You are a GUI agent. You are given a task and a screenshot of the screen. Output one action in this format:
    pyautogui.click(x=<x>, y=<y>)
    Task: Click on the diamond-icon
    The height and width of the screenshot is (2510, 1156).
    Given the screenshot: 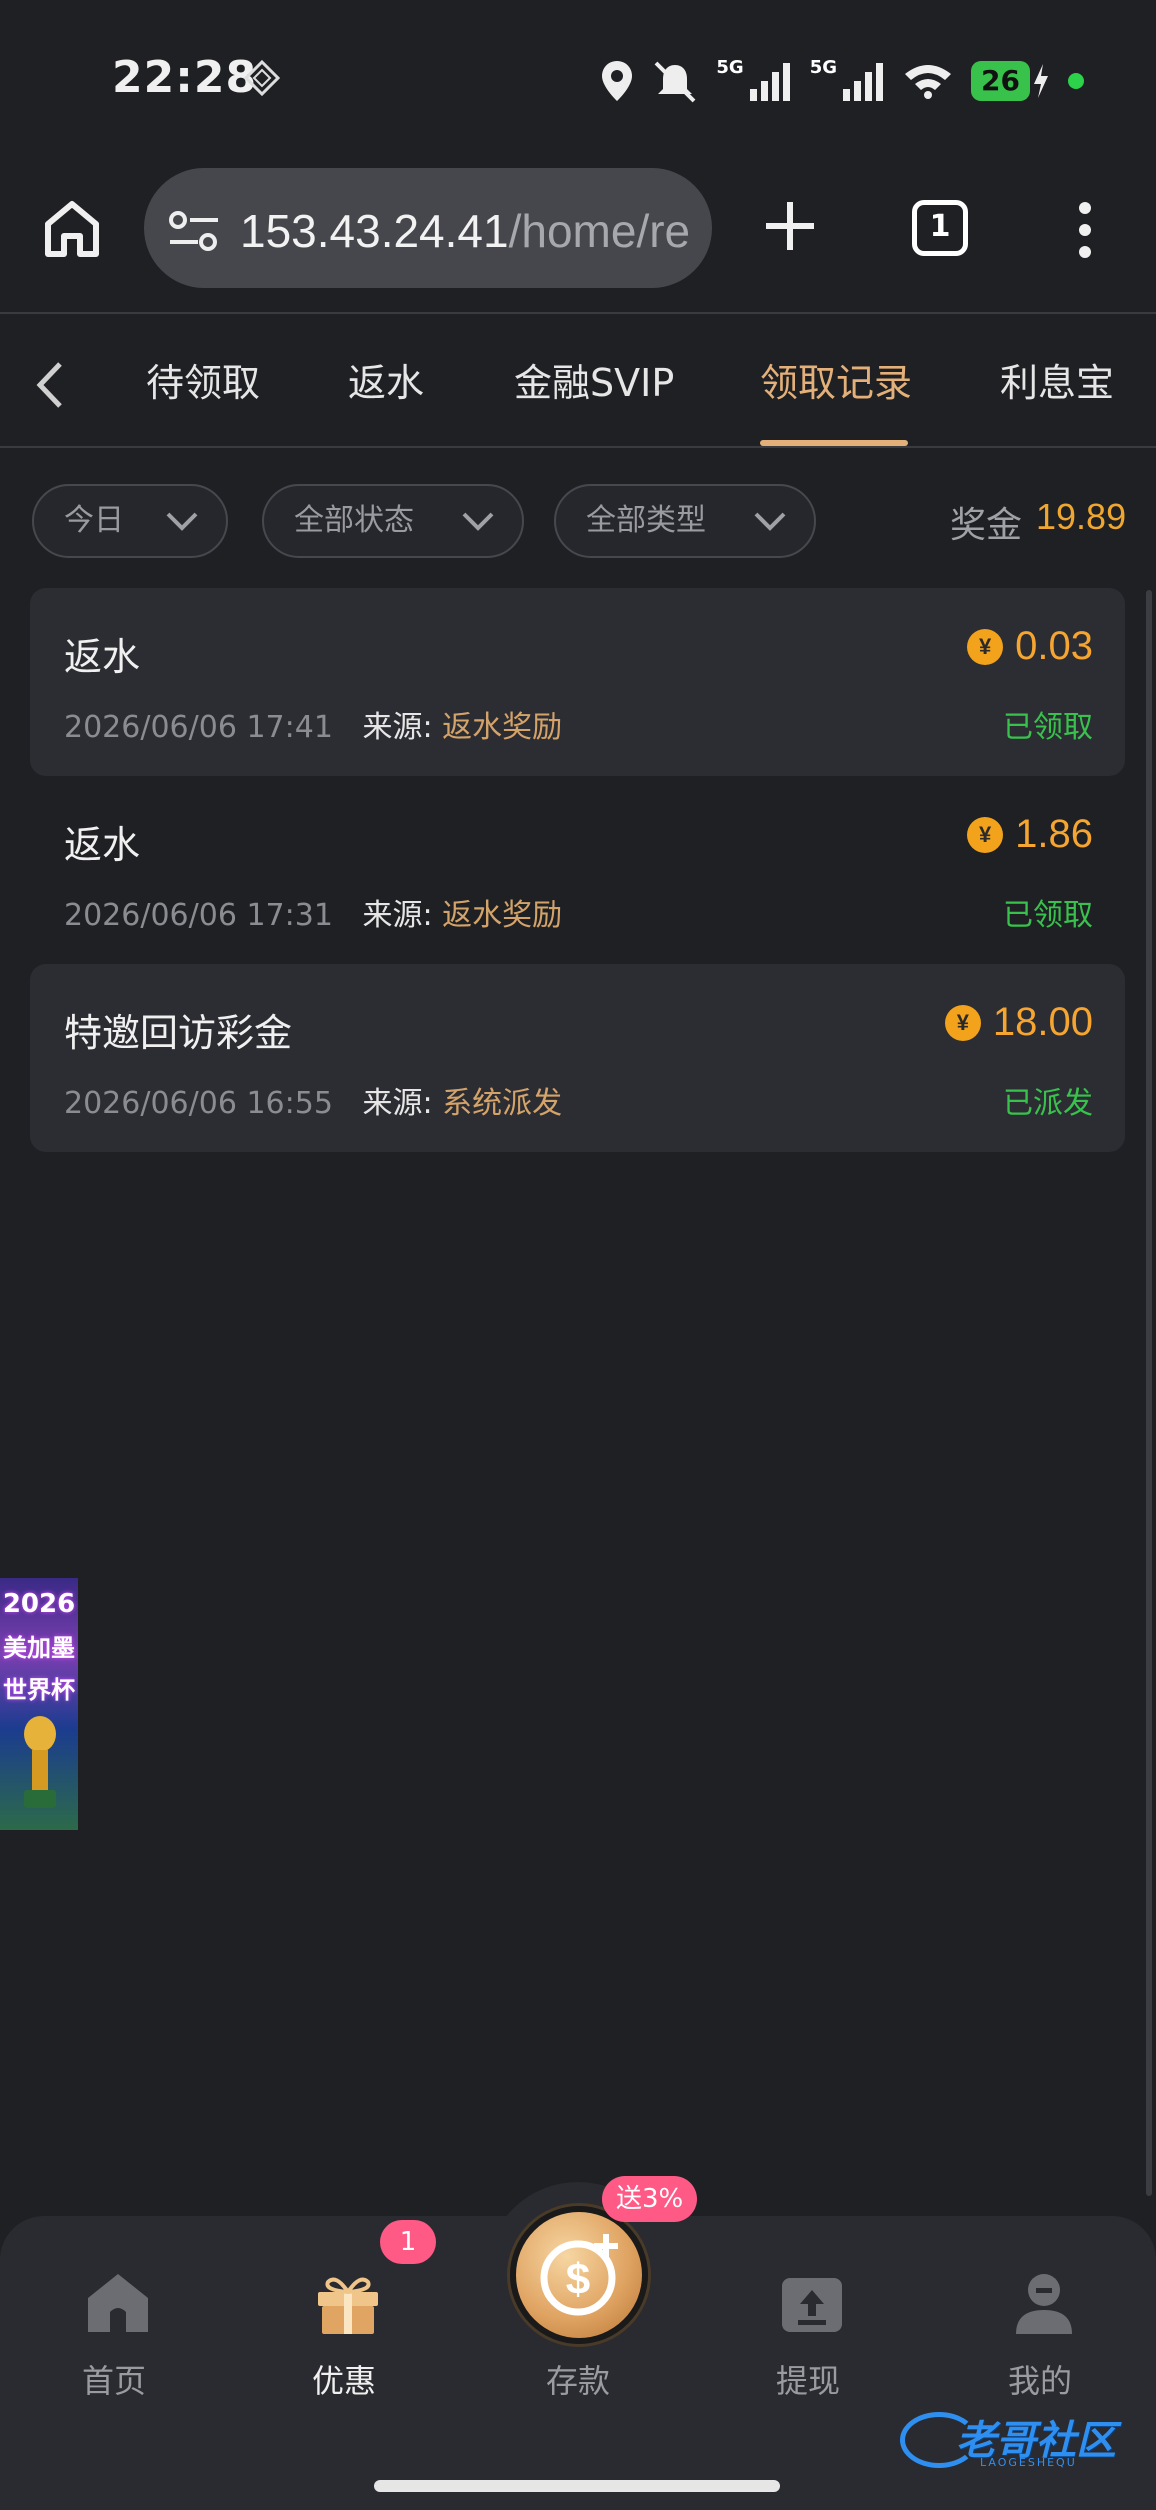 What is the action you would take?
    pyautogui.click(x=262, y=78)
    